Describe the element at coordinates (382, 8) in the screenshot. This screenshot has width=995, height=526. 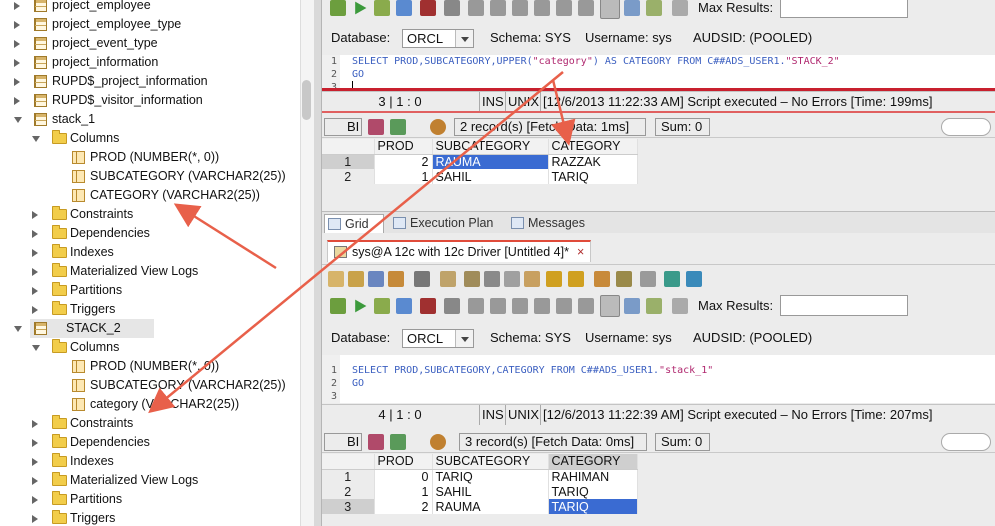
I see `execute-current-icon` at that location.